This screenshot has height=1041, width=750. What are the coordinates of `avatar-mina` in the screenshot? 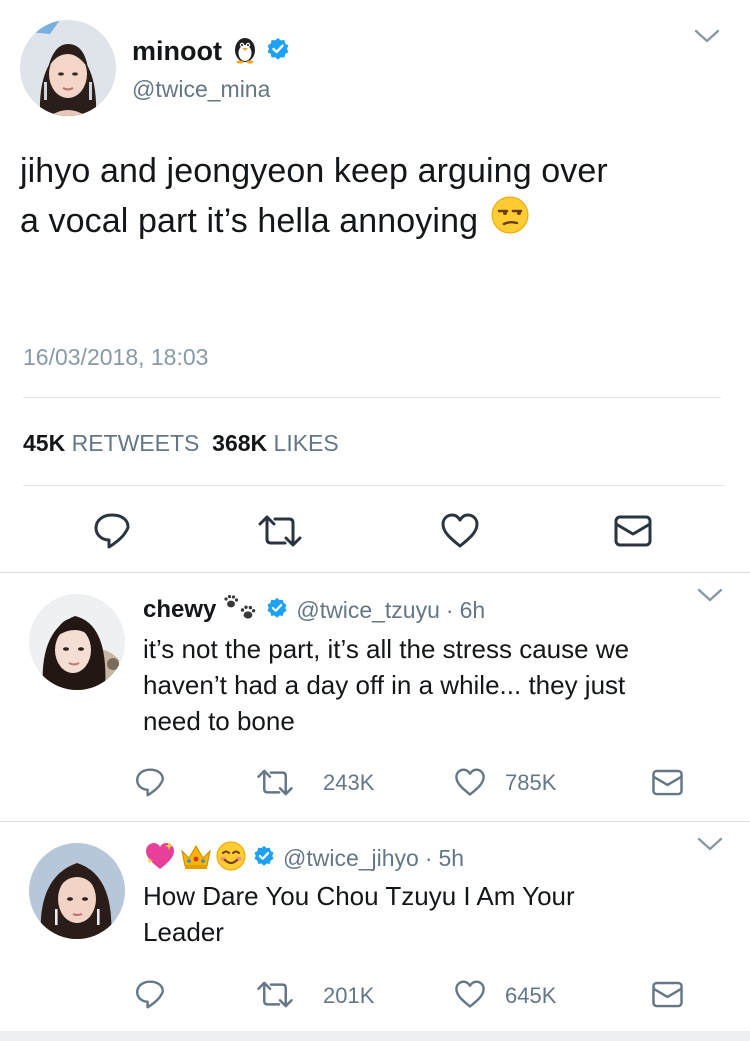 It's located at (68, 68).